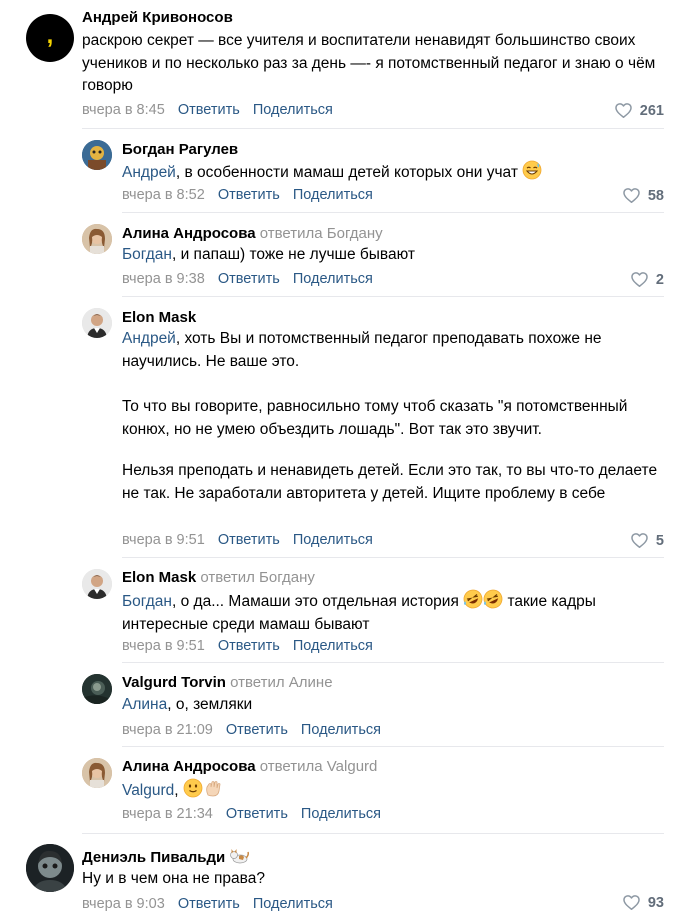 Image resolution: width=690 pixels, height=913 pixels. Describe the element at coordinates (257, 577) in the screenshot. I see `reply-to-label: ответил Богдану` at that location.